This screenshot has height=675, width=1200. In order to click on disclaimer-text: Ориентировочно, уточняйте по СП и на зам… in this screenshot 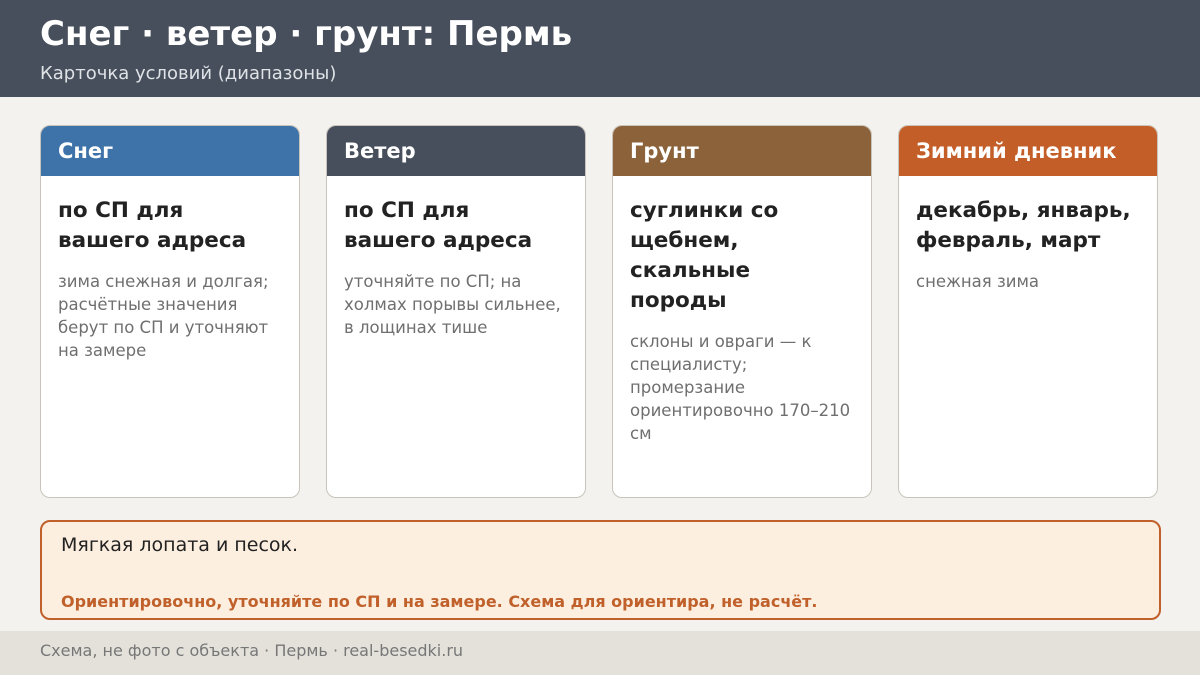, I will do `click(439, 601)`.